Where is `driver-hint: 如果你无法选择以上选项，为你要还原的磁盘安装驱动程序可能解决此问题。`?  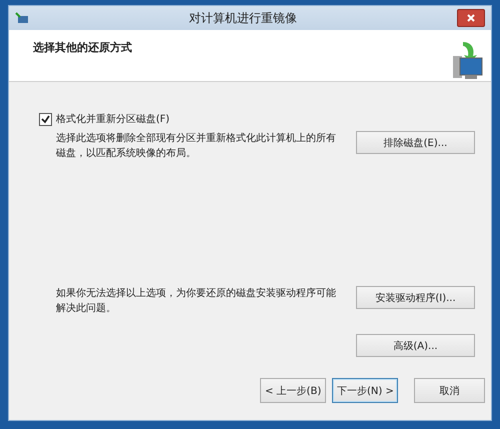
driver-hint: 如果你无法选择以上选项，为你要还原的磁盘安装驱动程序可能解决此问题。 is located at coordinates (196, 301).